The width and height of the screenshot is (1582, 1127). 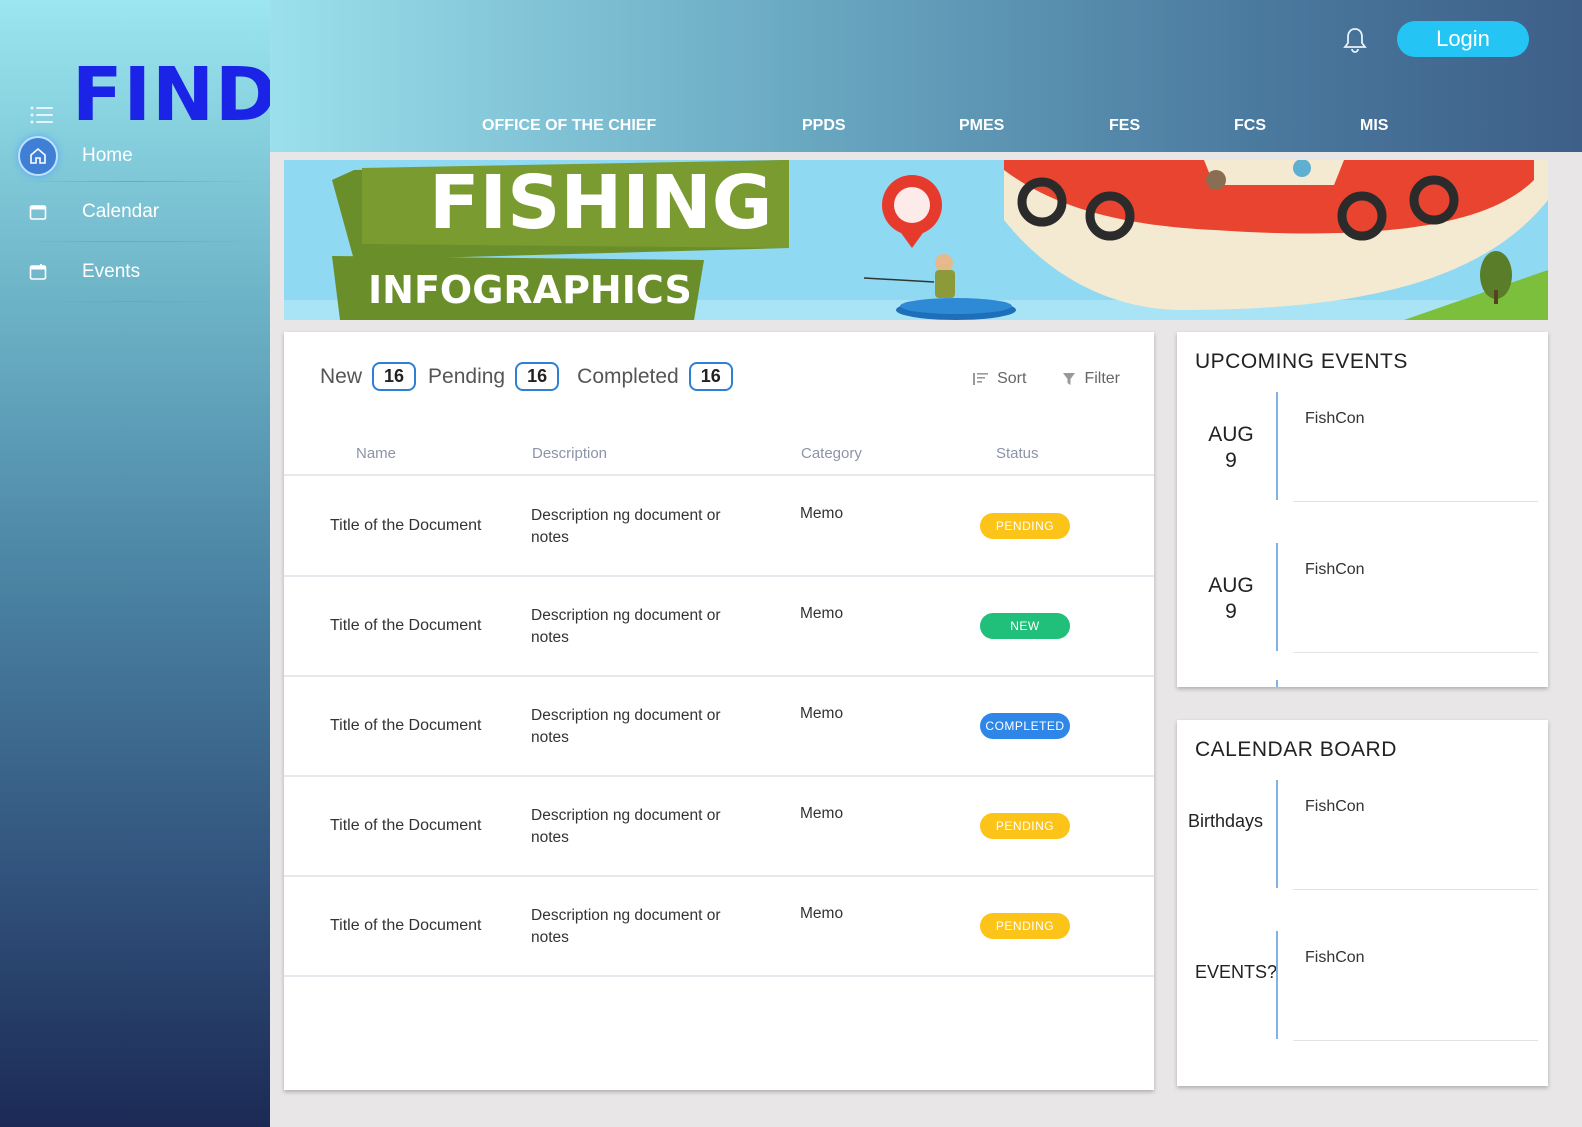 I want to click on count-badge-pending: 16, so click(x=537, y=376).